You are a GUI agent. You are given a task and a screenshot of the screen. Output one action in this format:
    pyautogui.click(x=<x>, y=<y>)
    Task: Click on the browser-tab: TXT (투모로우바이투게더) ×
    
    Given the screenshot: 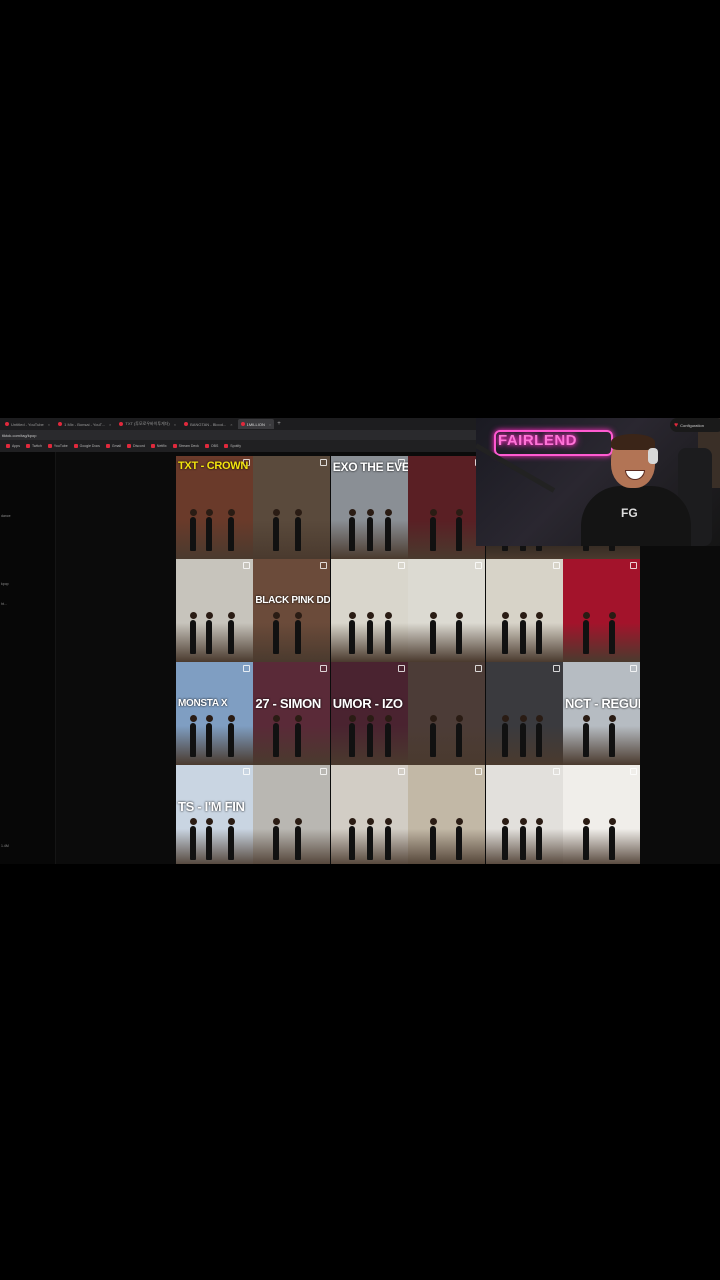 What is the action you would take?
    pyautogui.click(x=147, y=424)
    